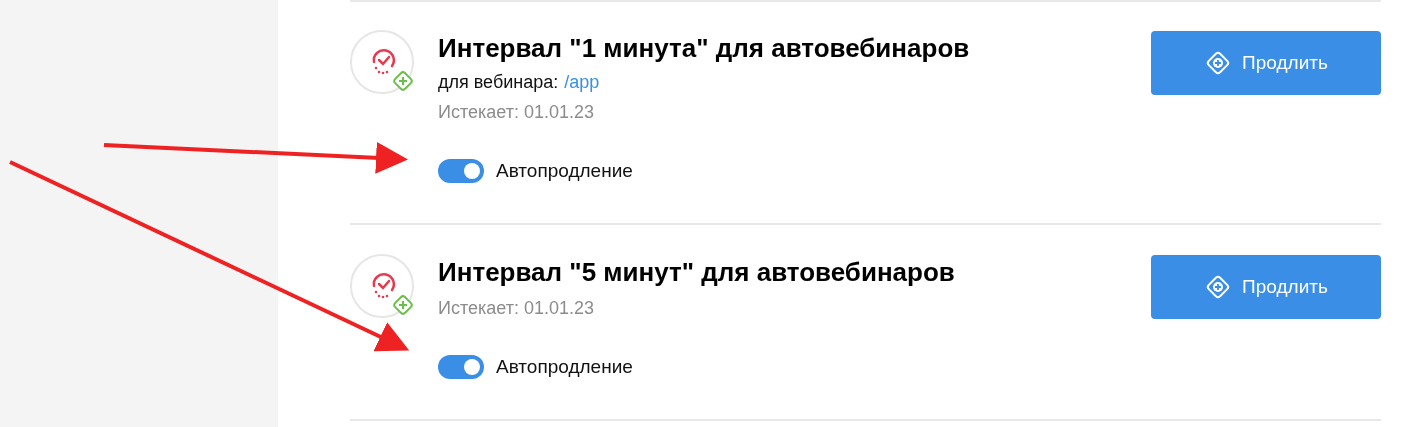  Describe the element at coordinates (582, 82) in the screenshot. I see `webinar-link: /app` at that location.